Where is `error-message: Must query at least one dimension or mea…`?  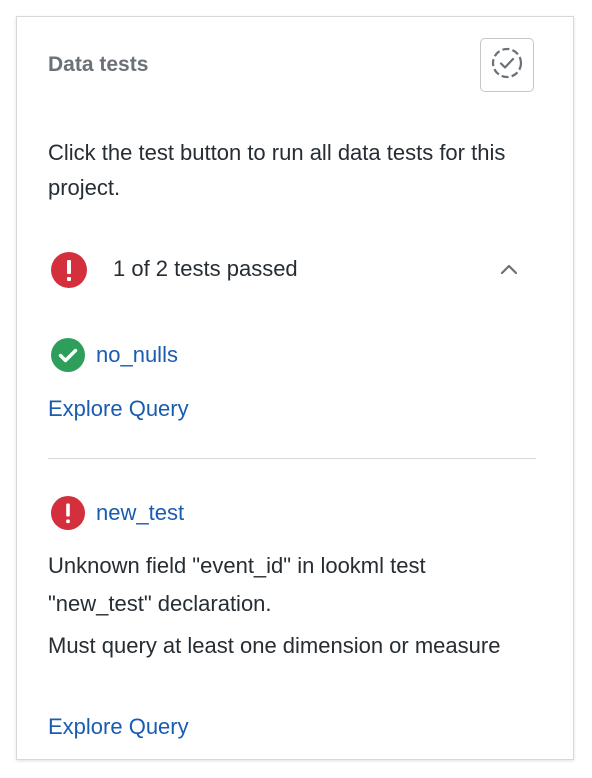 error-message: Must query at least one dimension or mea… is located at coordinates (274, 645).